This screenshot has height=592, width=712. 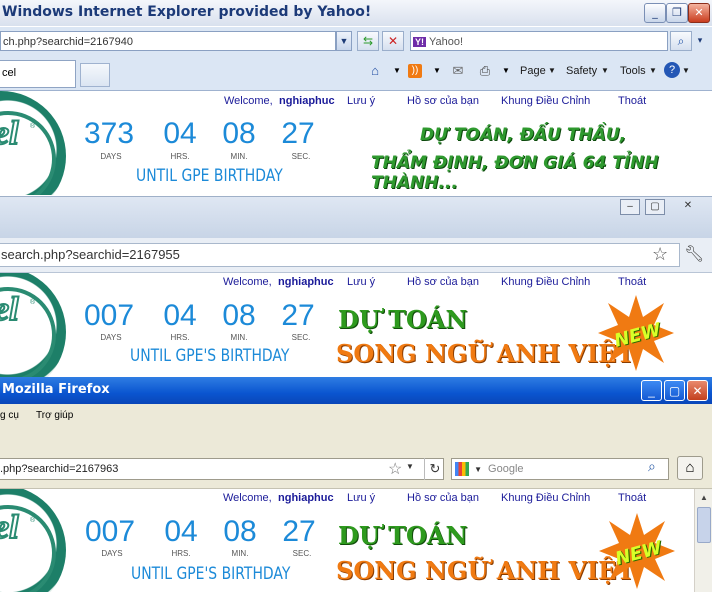 What do you see at coordinates (672, 70) in the screenshot?
I see `help-icon: ?` at bounding box center [672, 70].